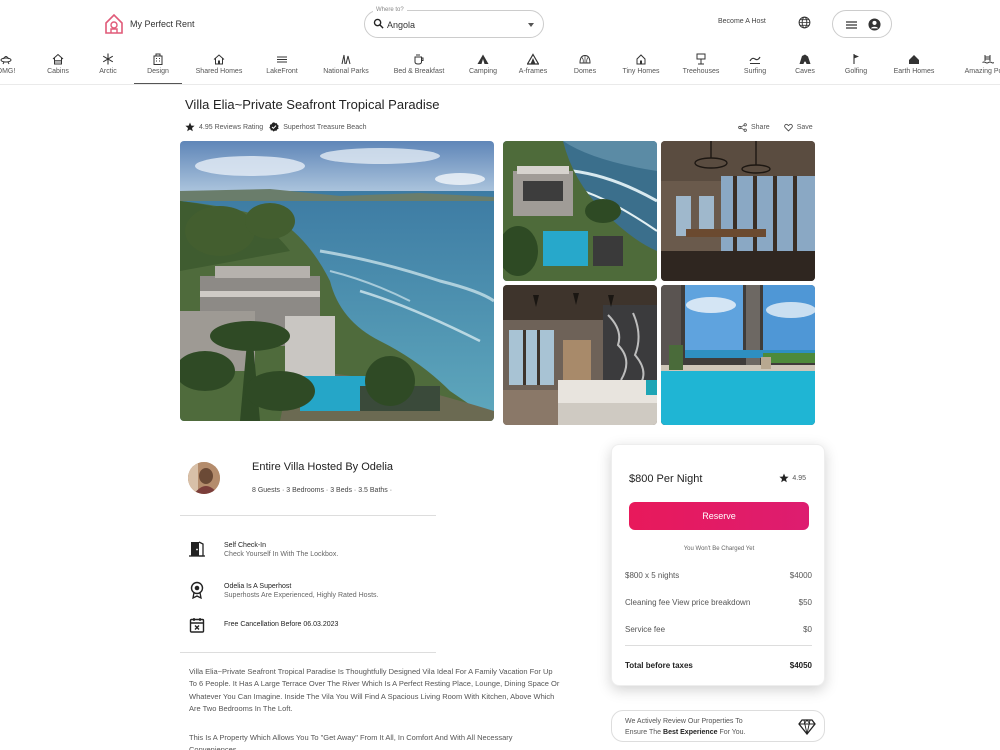 The height and width of the screenshot is (750, 1000). Describe the element at coordinates (454, 22) in the screenshot. I see `location-search: Where to? Angola` at that location.